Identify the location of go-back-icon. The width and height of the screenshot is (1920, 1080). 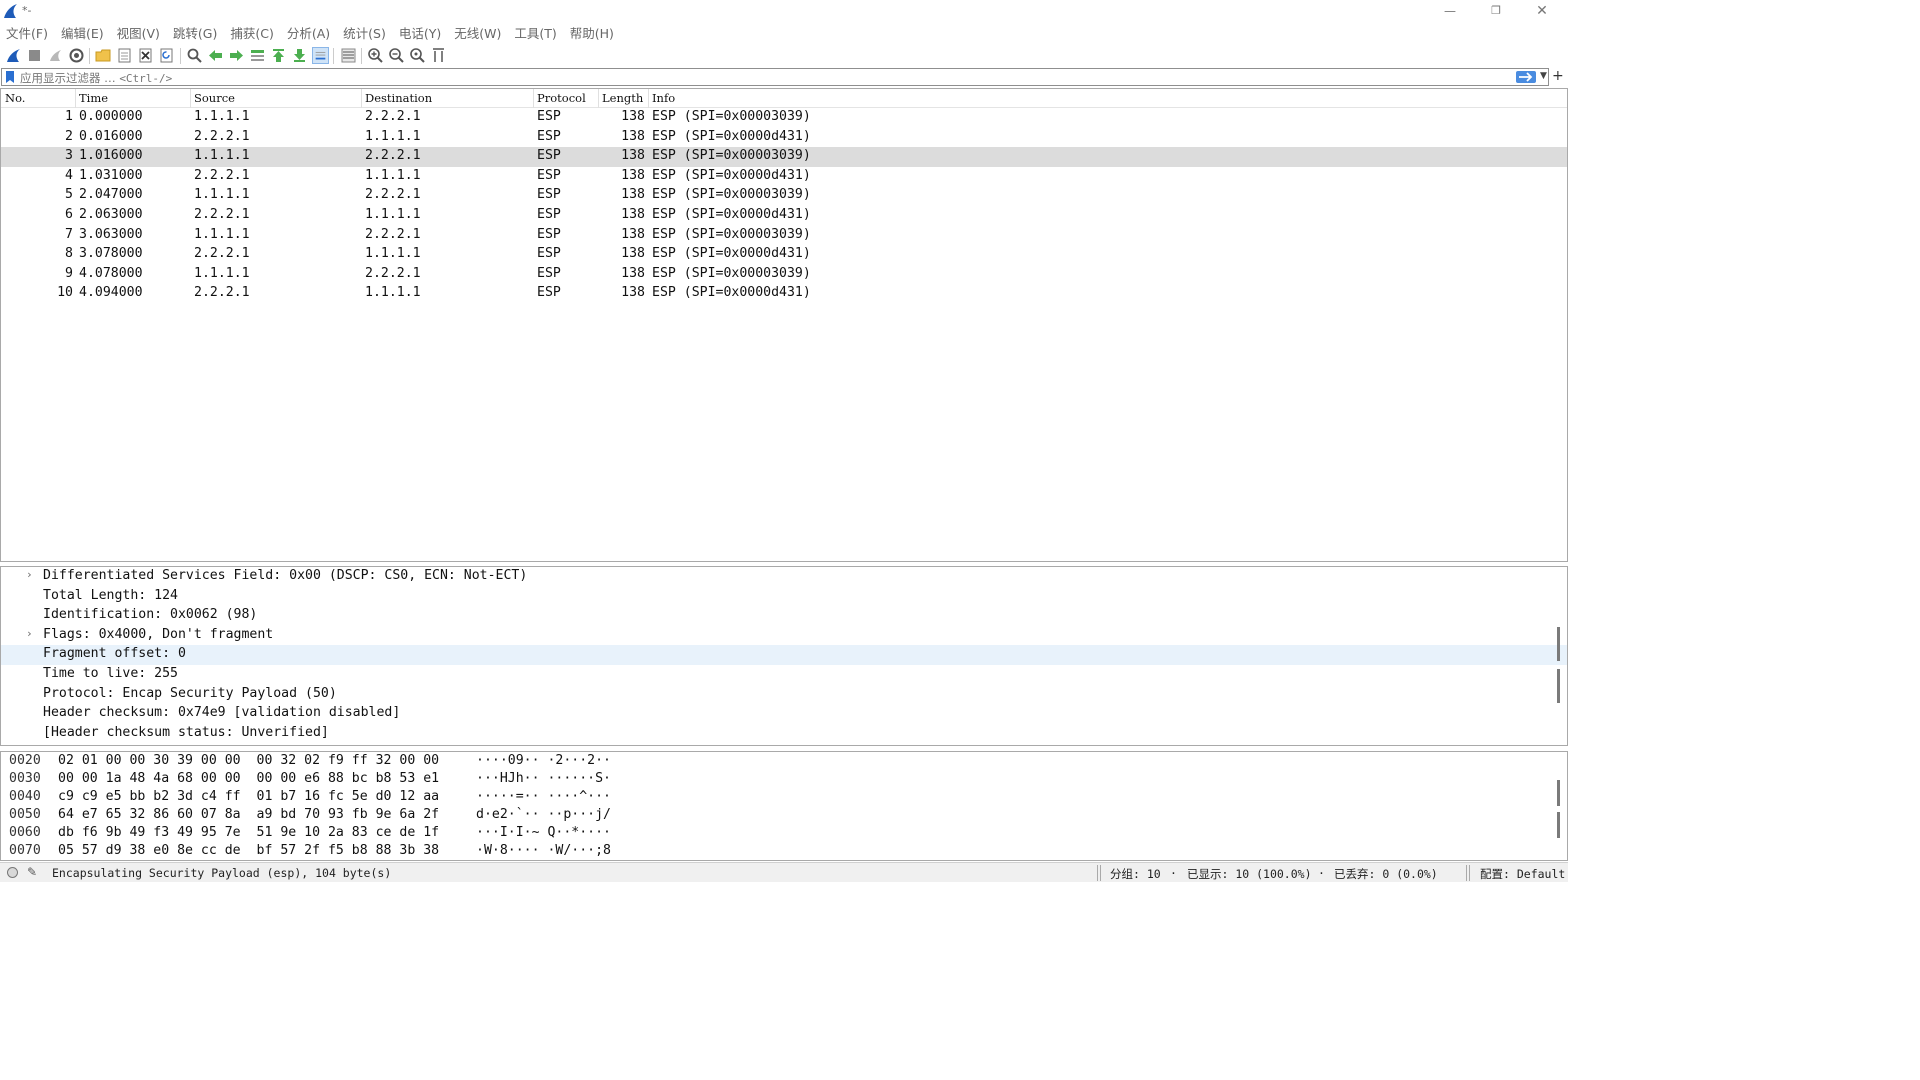
(215, 55).